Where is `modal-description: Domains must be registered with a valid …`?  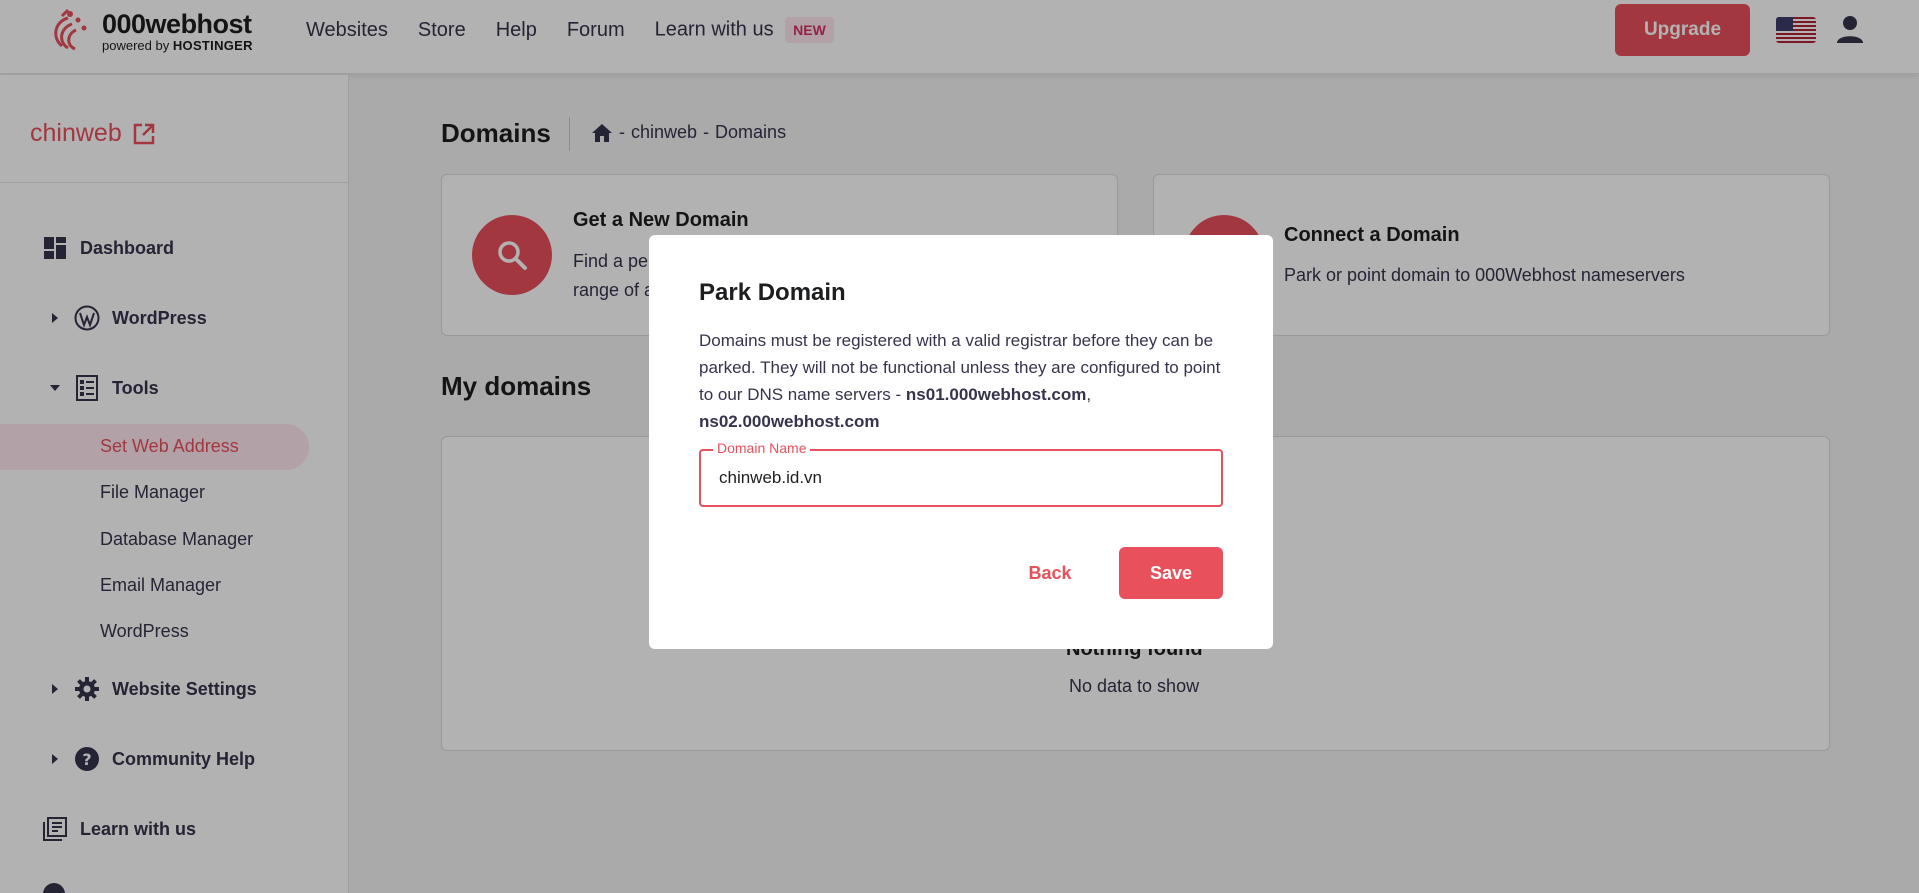 modal-description: Domains must be registered with a valid … is located at coordinates (964, 381).